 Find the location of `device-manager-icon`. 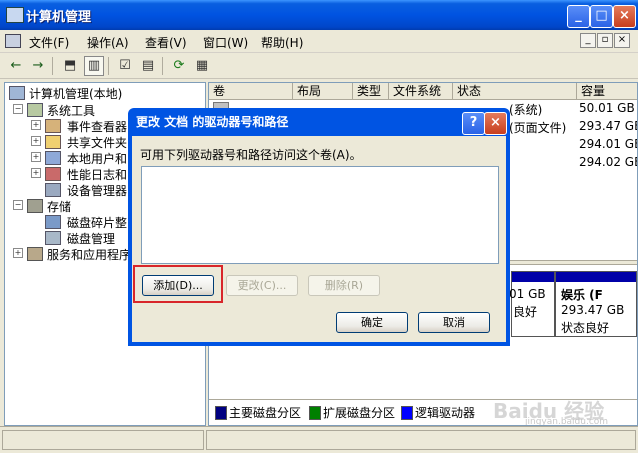

device-manager-icon is located at coordinates (53, 190).